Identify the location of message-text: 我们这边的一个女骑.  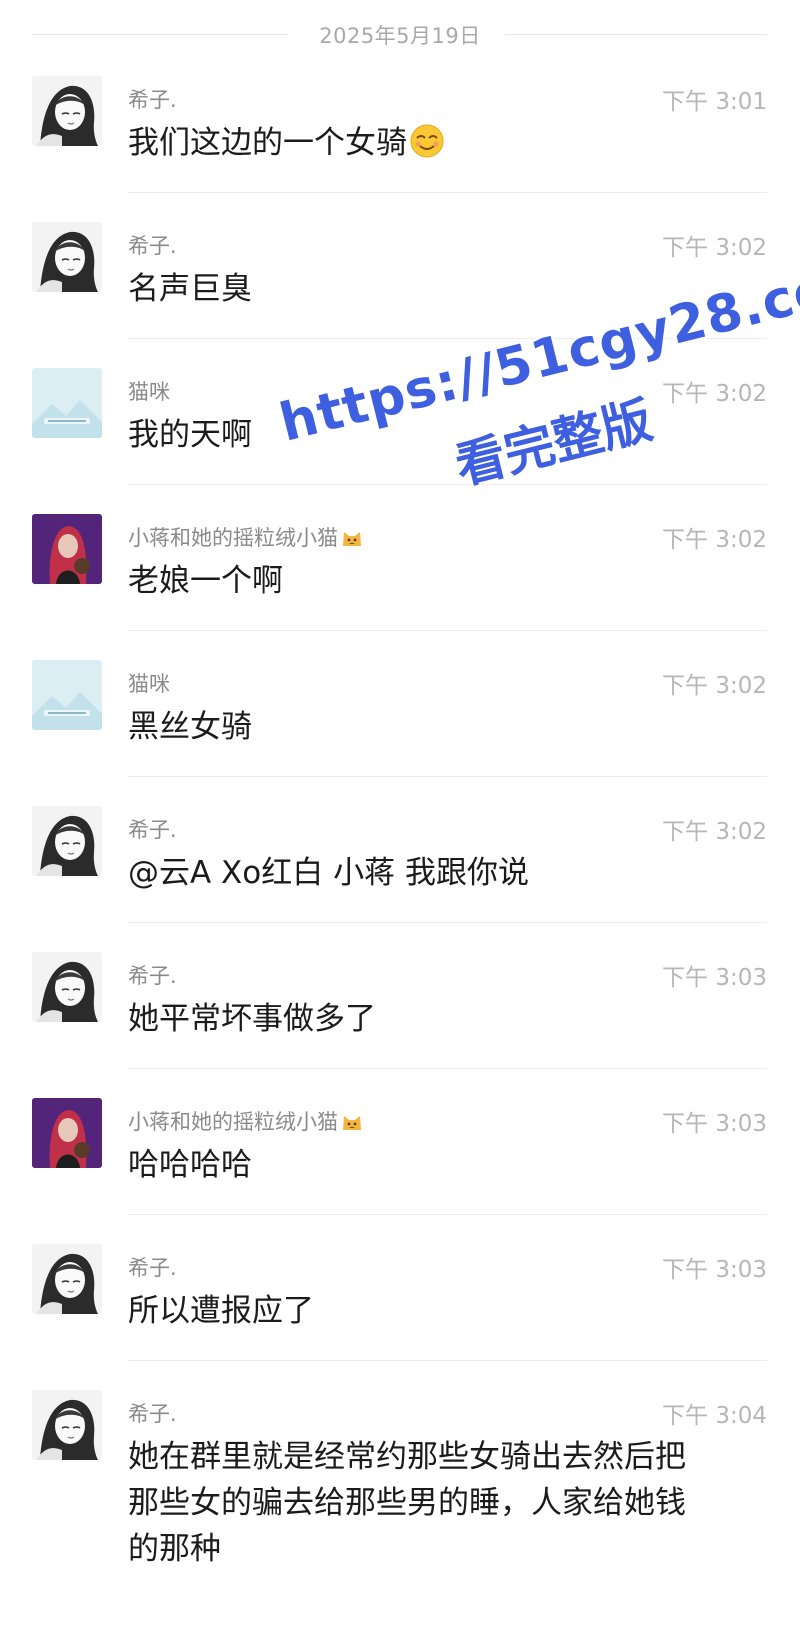
(443, 143).